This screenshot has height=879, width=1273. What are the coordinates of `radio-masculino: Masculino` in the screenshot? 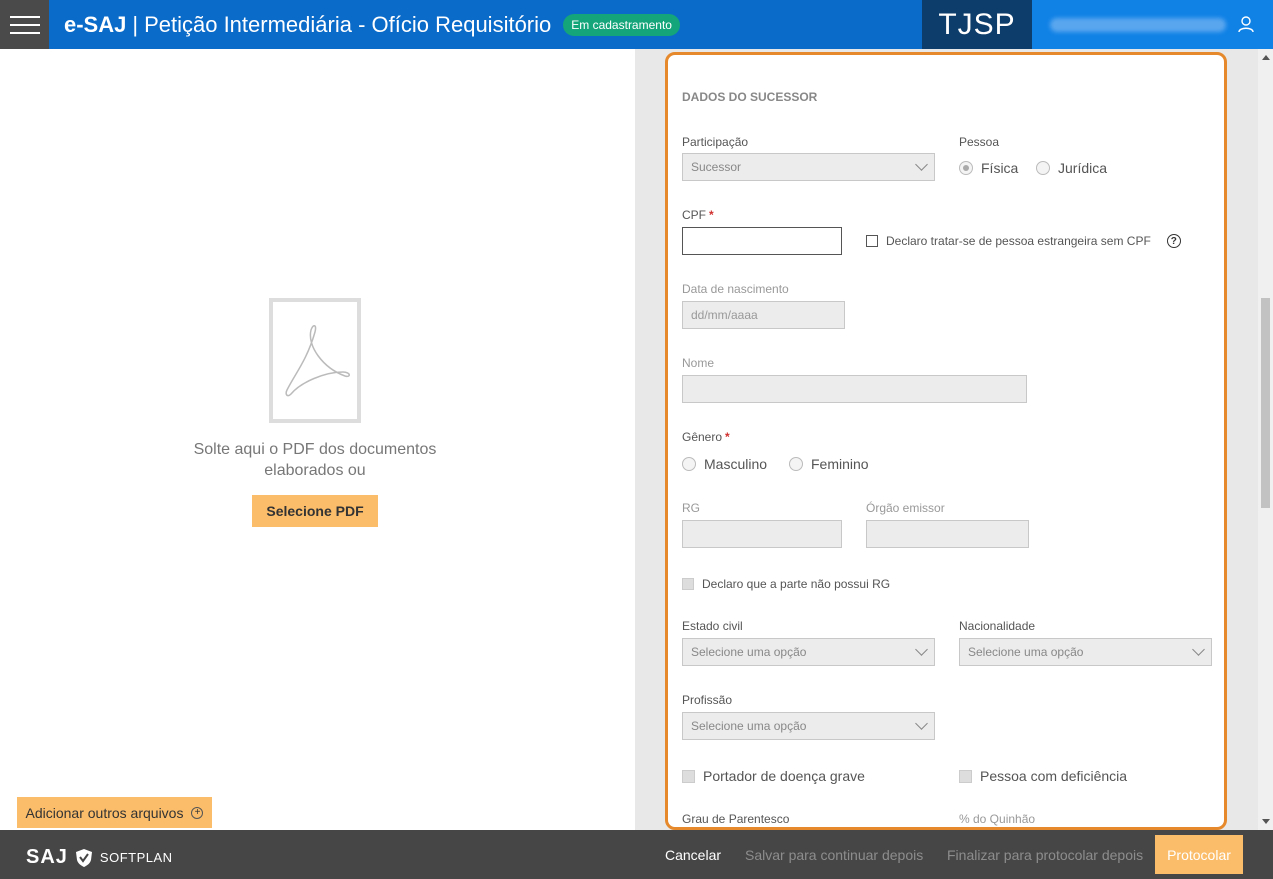 It's located at (724, 464).